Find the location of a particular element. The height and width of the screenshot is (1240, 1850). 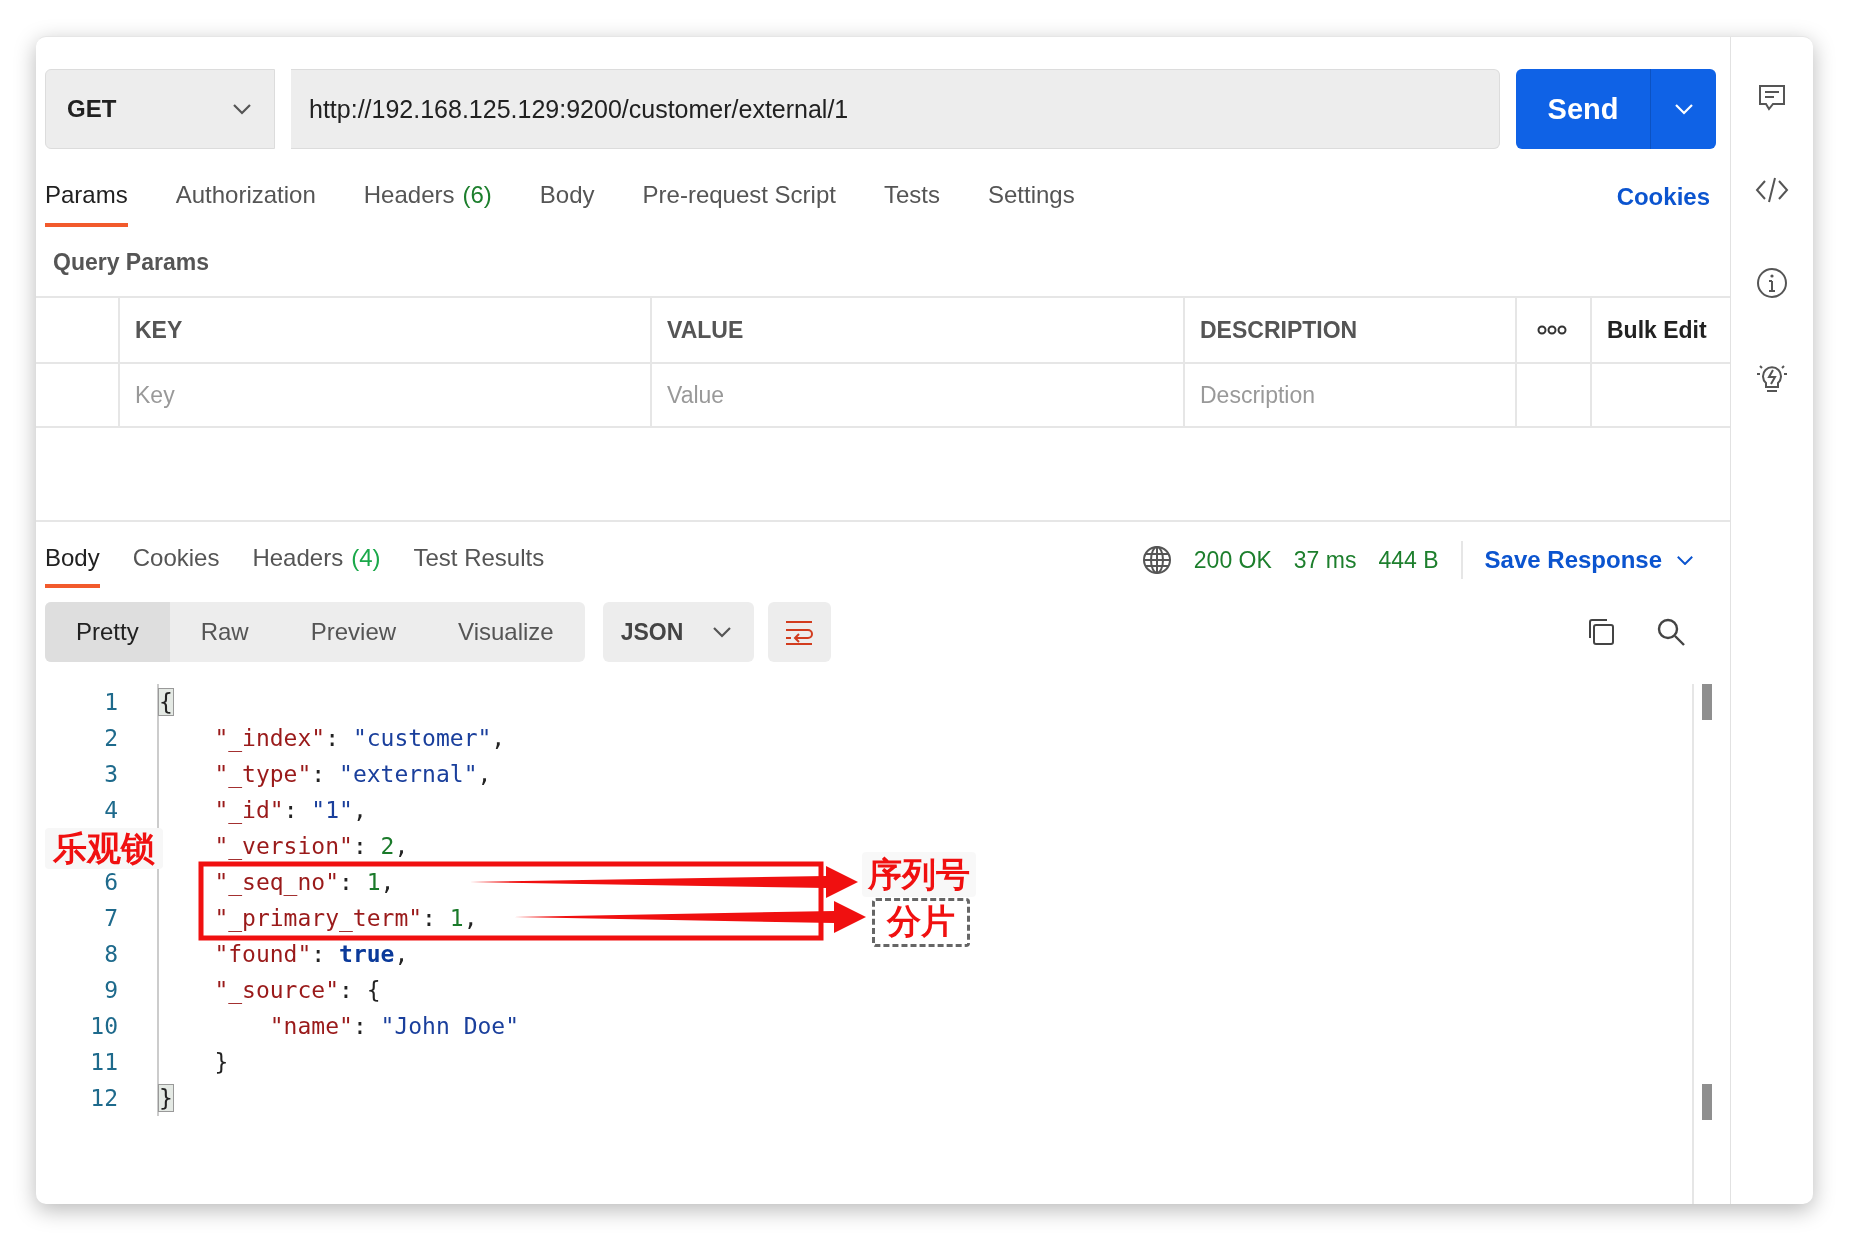

line-number: 10 is located at coordinates (103, 1026).